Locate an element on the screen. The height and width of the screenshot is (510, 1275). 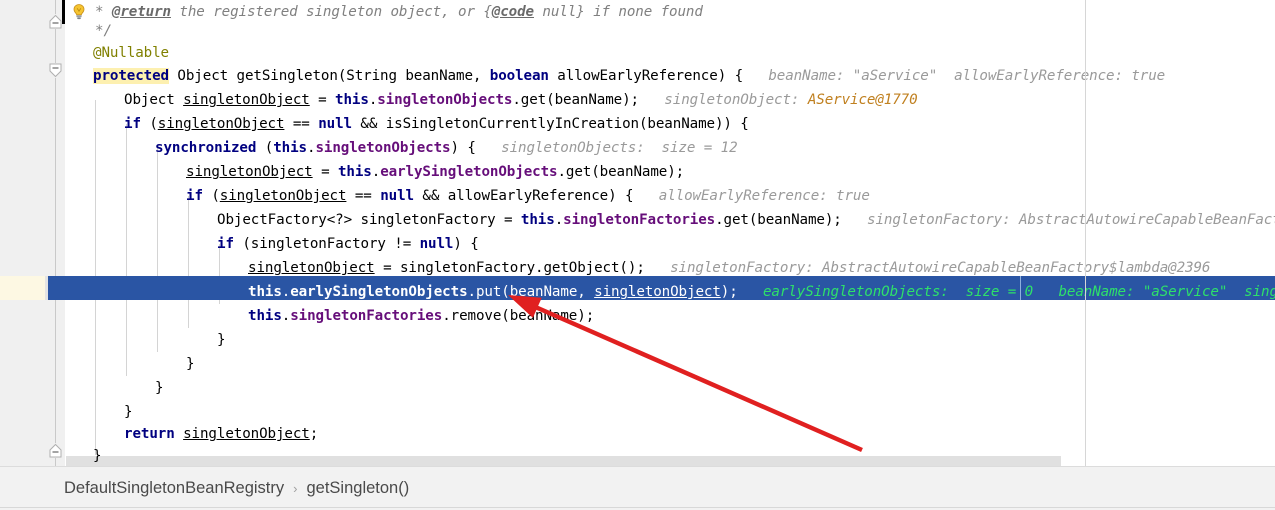
code-token: @Nullable is located at coordinates (131, 53).